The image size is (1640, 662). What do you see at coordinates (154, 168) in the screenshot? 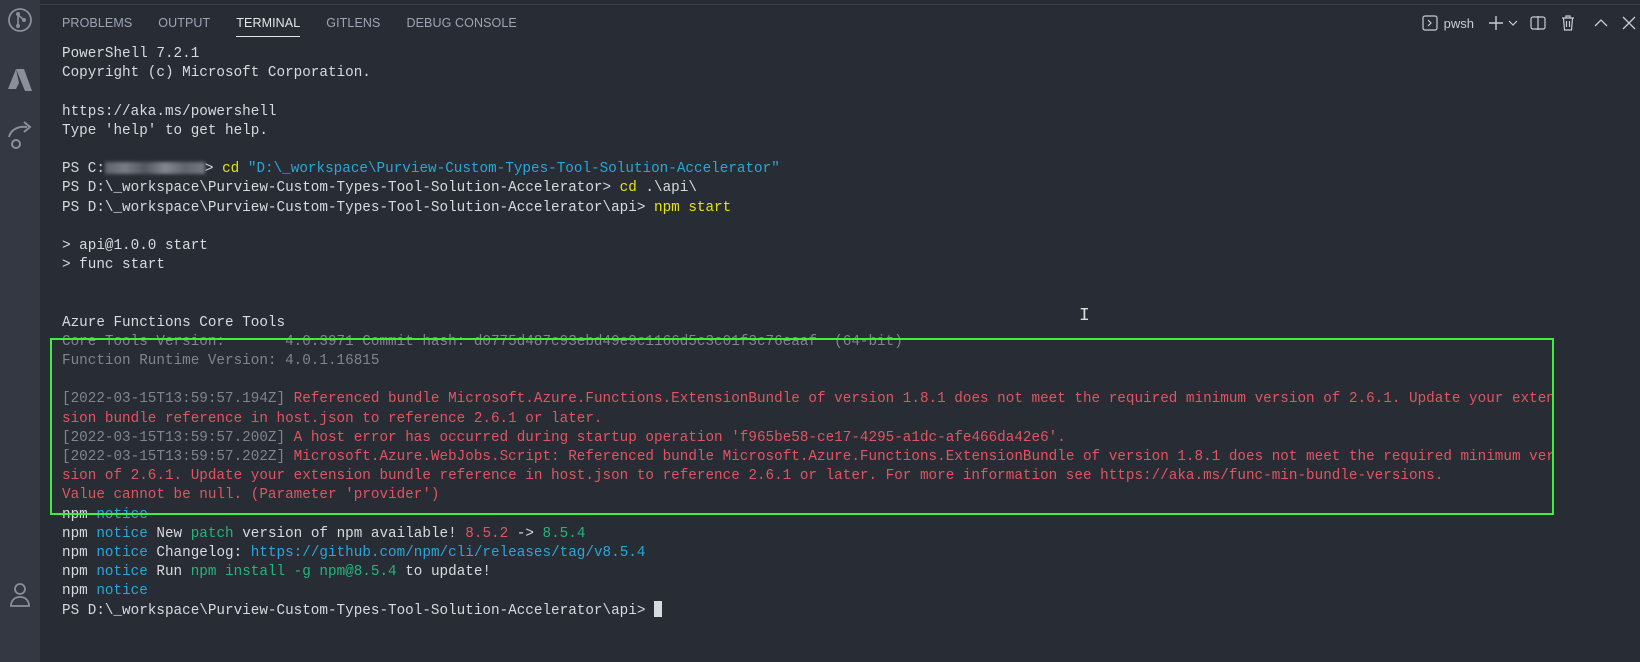
I see `redacted-path` at bounding box center [154, 168].